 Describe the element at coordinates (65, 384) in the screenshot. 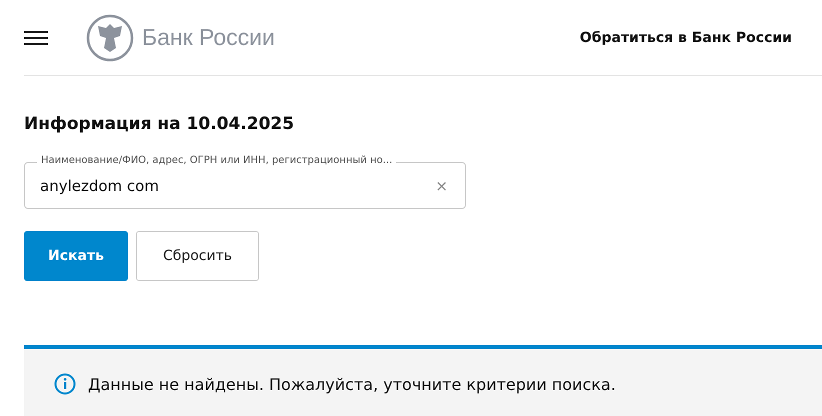

I see `info-icon` at that location.